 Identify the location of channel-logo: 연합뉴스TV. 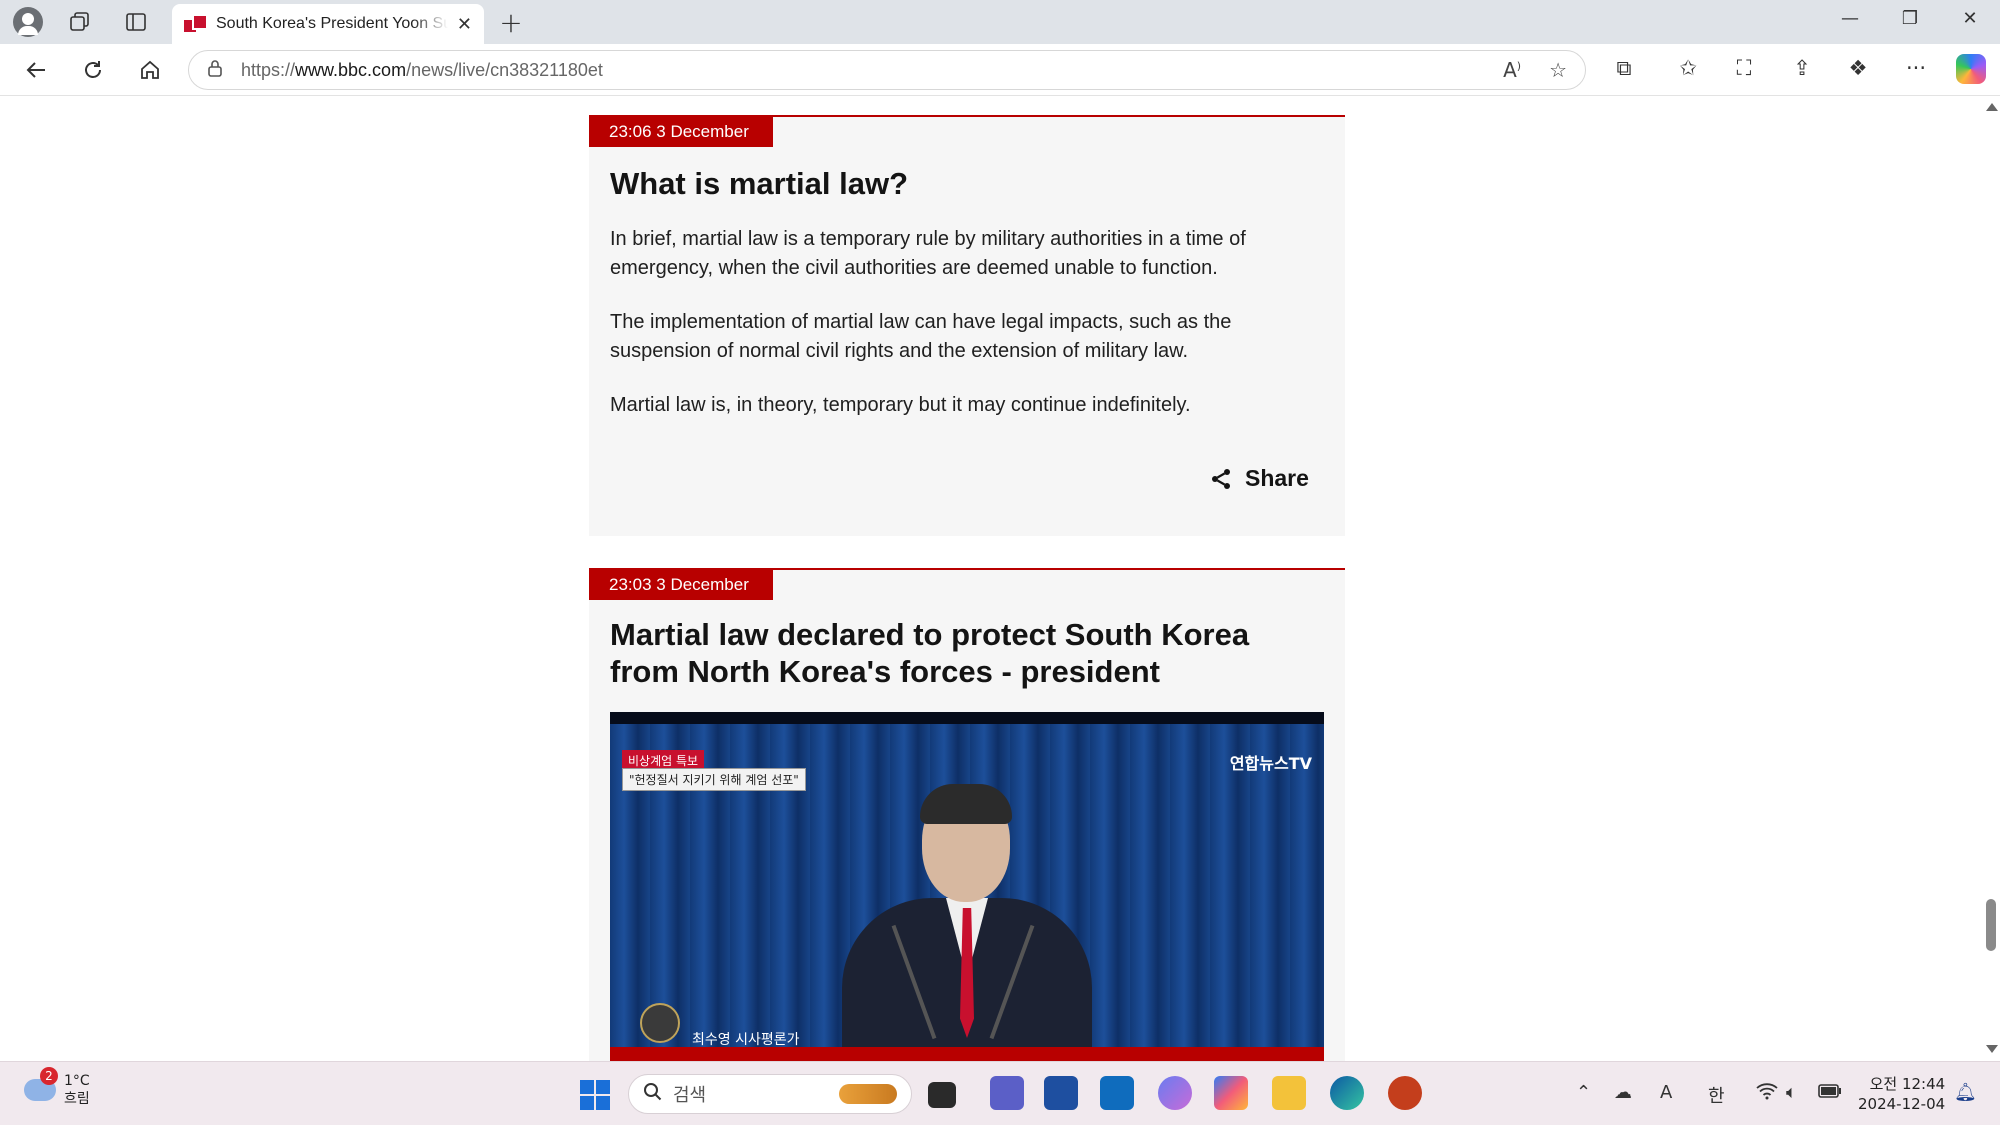
(1270, 763).